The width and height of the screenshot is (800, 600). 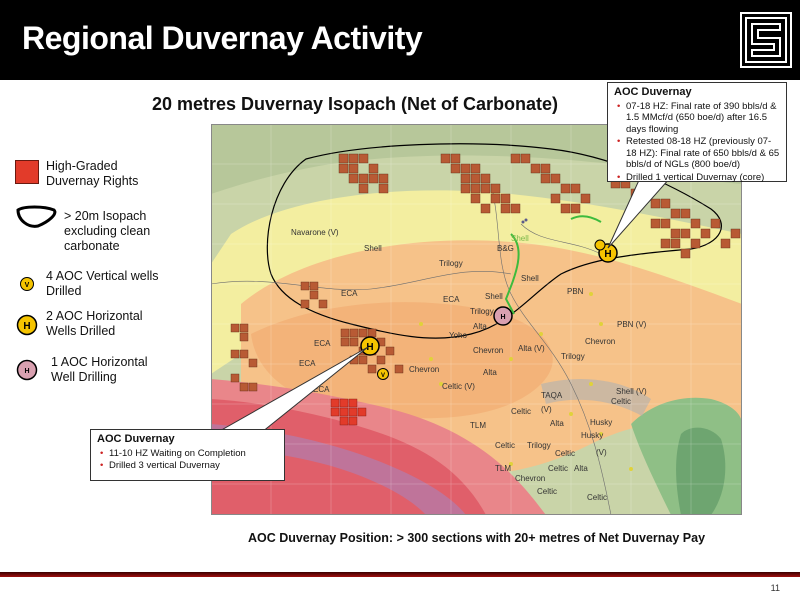 What do you see at coordinates (653, 92) in the screenshot?
I see `callout-ne-title: AOC Duvernay` at bounding box center [653, 92].